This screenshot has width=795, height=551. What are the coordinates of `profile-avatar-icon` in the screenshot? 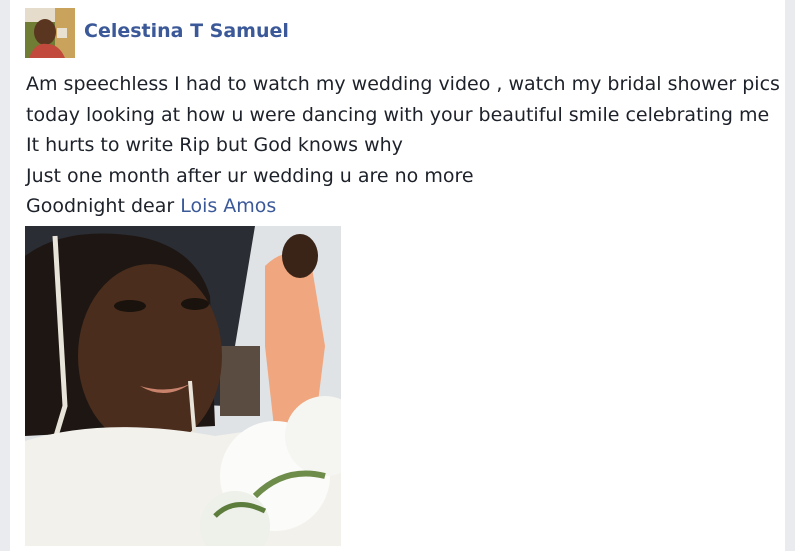 It's located at (50, 33).